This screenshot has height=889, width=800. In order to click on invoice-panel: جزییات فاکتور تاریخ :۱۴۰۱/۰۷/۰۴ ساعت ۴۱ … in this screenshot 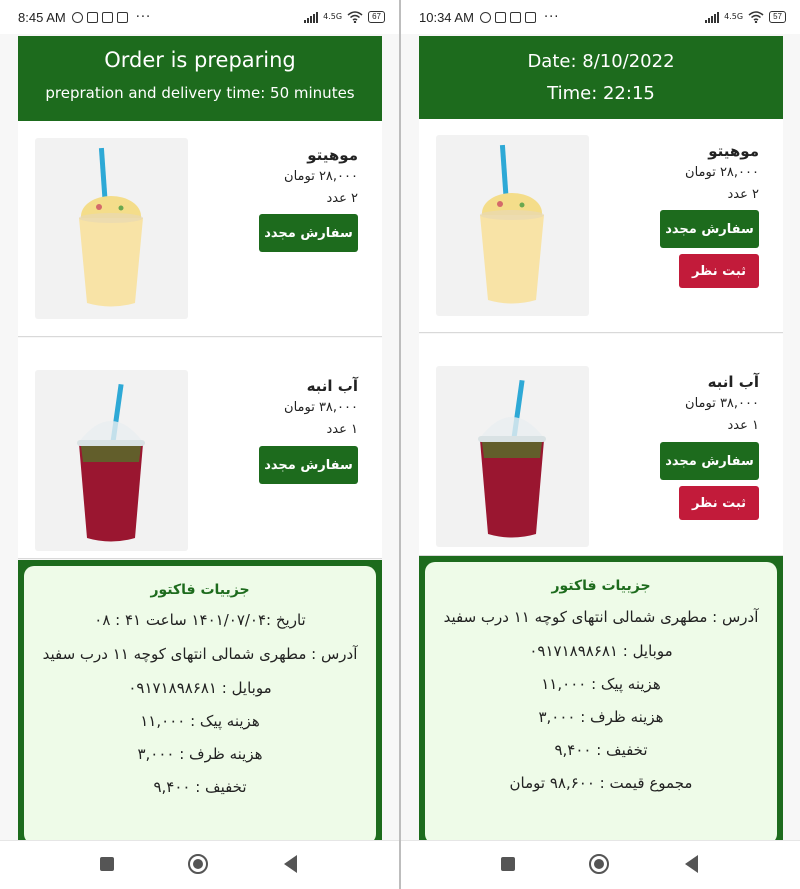, I will do `click(200, 705)`.